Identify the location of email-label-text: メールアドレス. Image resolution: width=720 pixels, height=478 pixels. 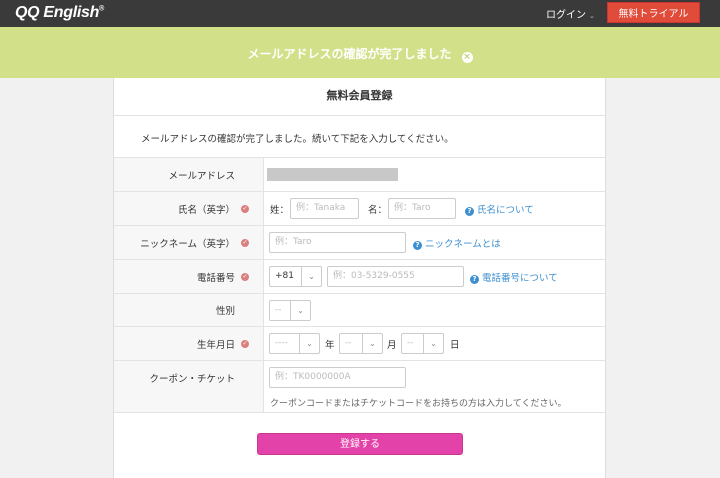
(201, 176).